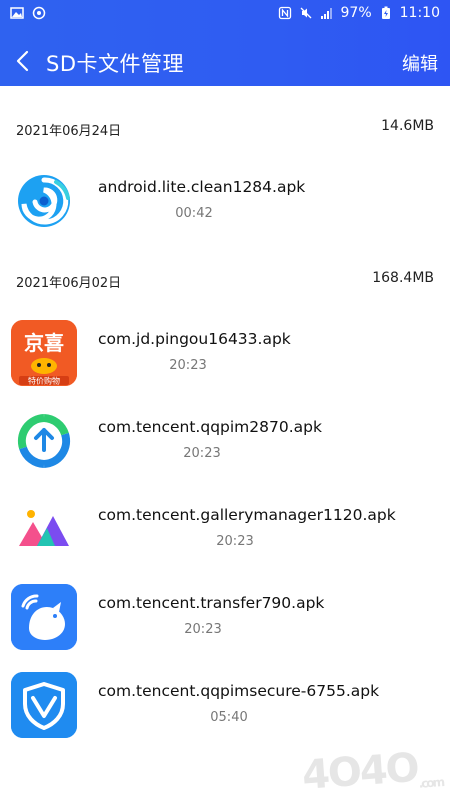 The image size is (450, 800). What do you see at coordinates (431, 783) in the screenshot?
I see `watermark-suffix: .com` at bounding box center [431, 783].